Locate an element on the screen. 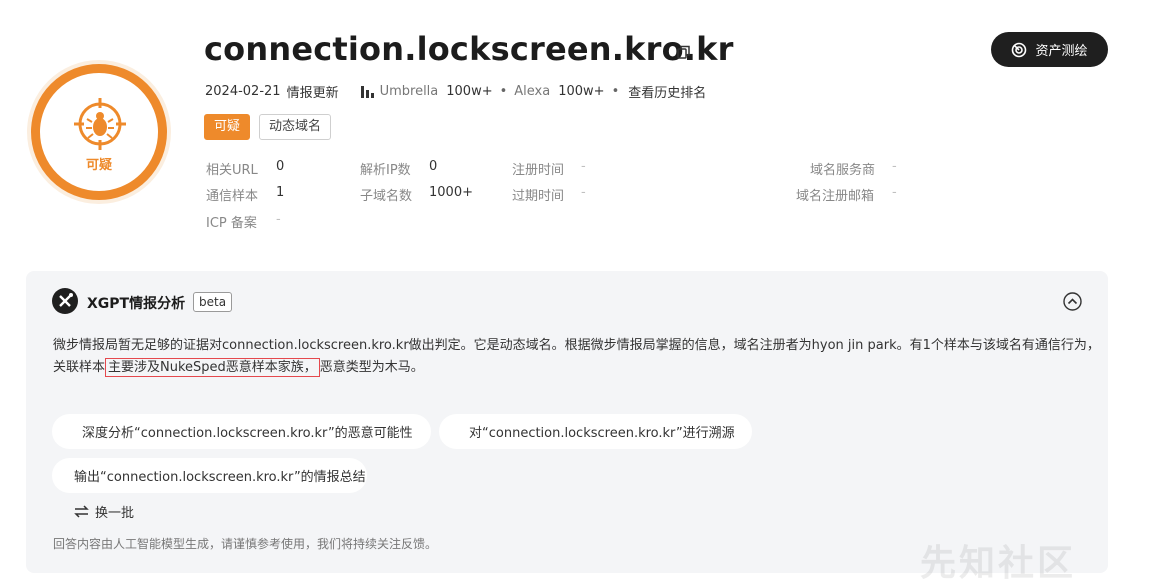 Image resolution: width=1150 pixels, height=586 pixels. umbrella-rank: 100w+ is located at coordinates (469, 91).